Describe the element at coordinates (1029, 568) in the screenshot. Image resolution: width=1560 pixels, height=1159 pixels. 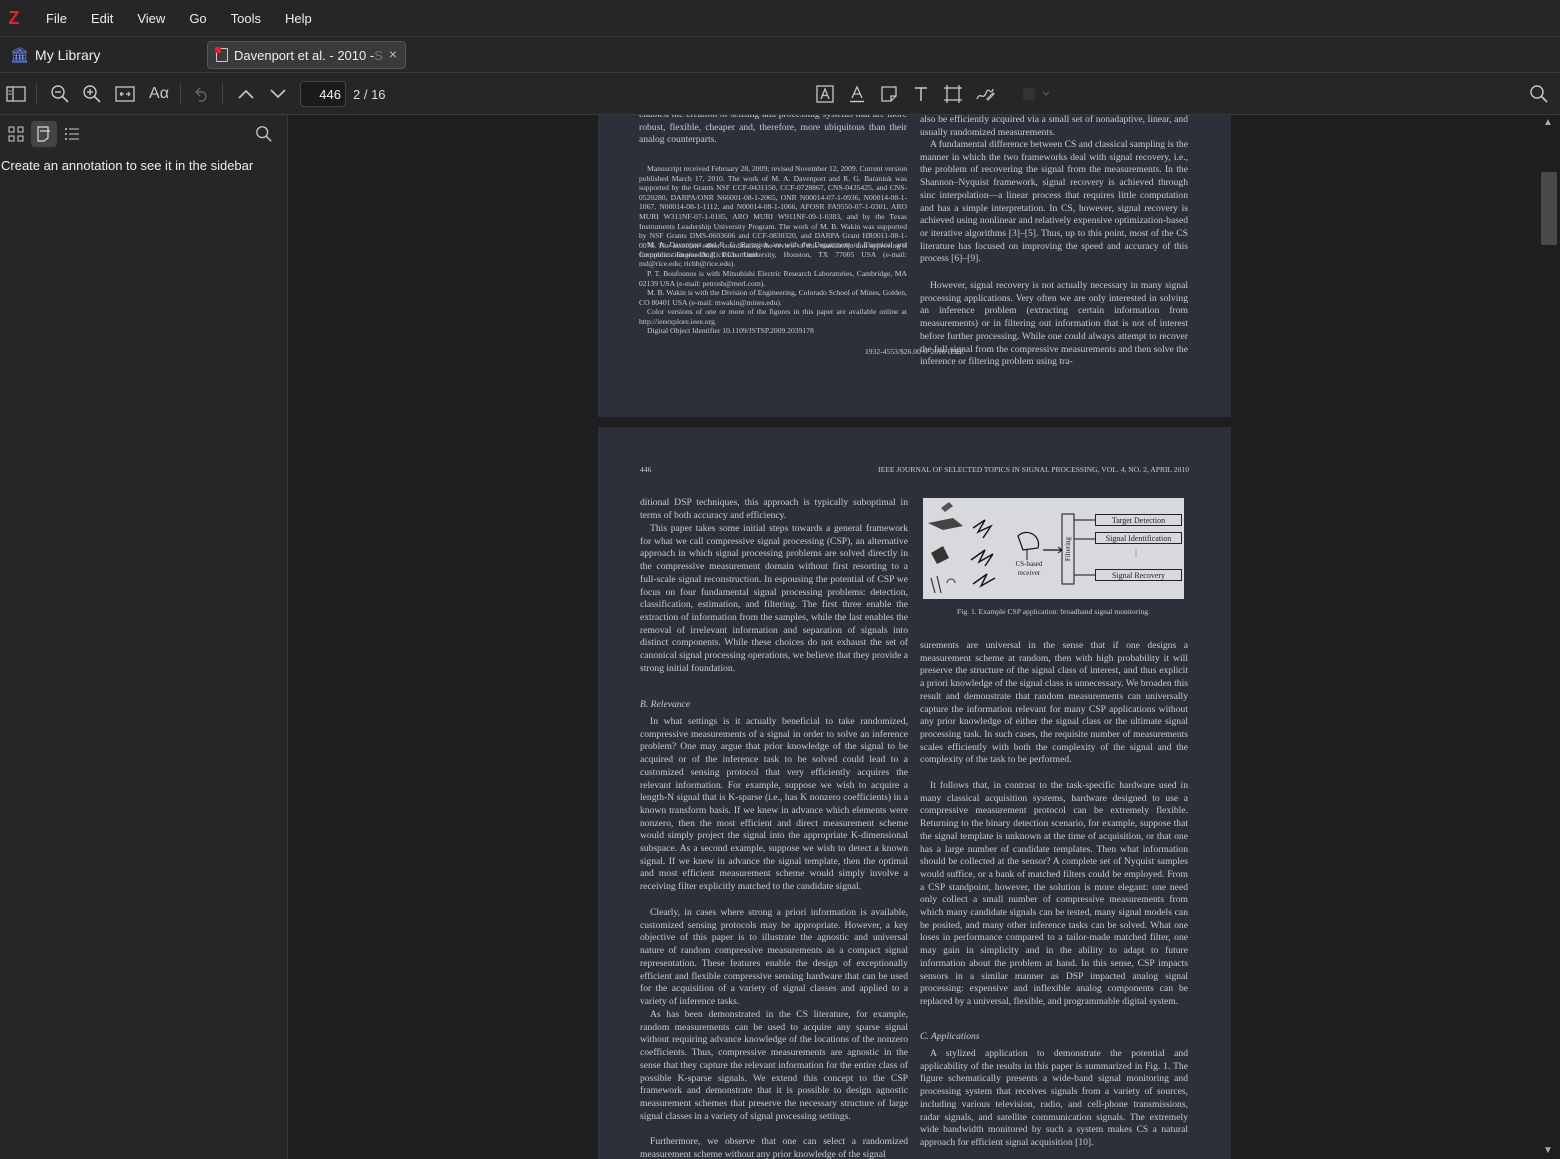
I see `figure-label-receiver: CS-based receiver` at that location.